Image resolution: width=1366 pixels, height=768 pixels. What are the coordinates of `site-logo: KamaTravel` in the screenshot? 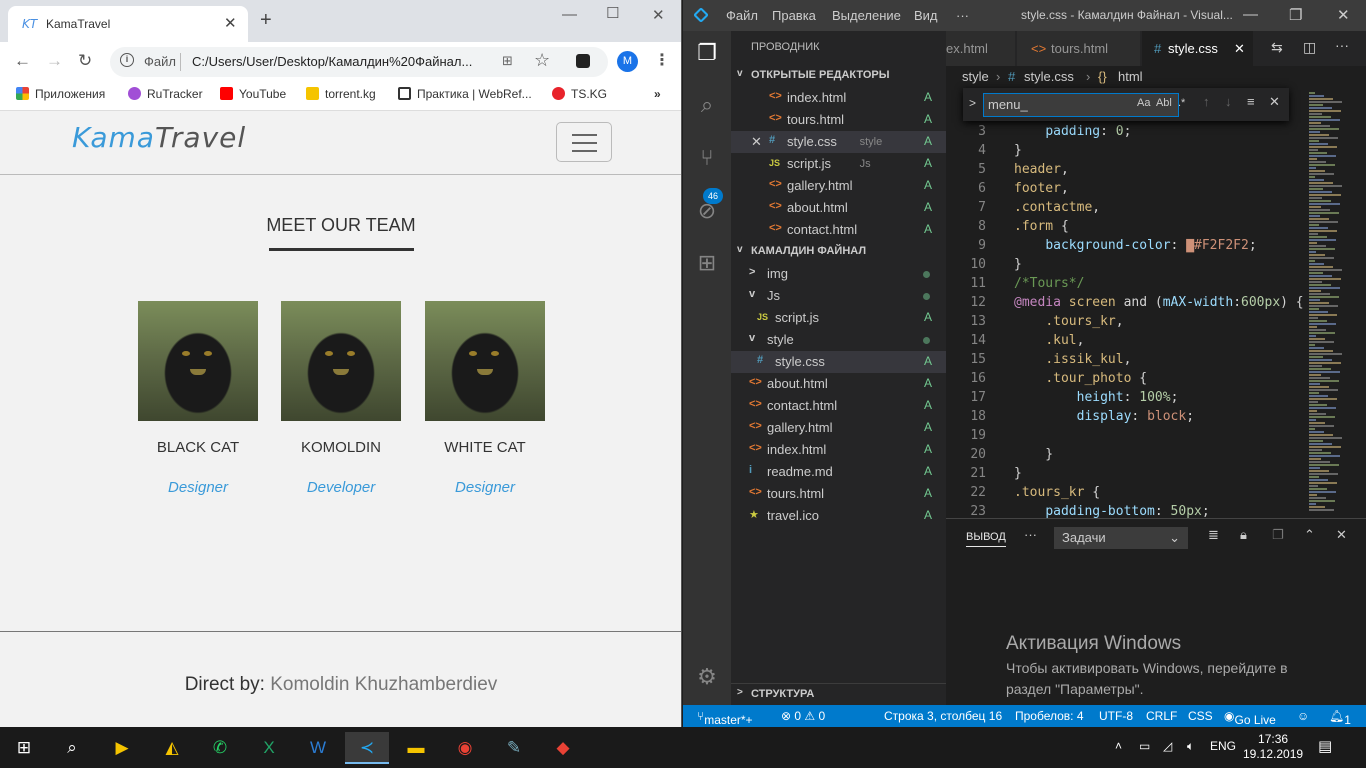 It's located at (159, 137).